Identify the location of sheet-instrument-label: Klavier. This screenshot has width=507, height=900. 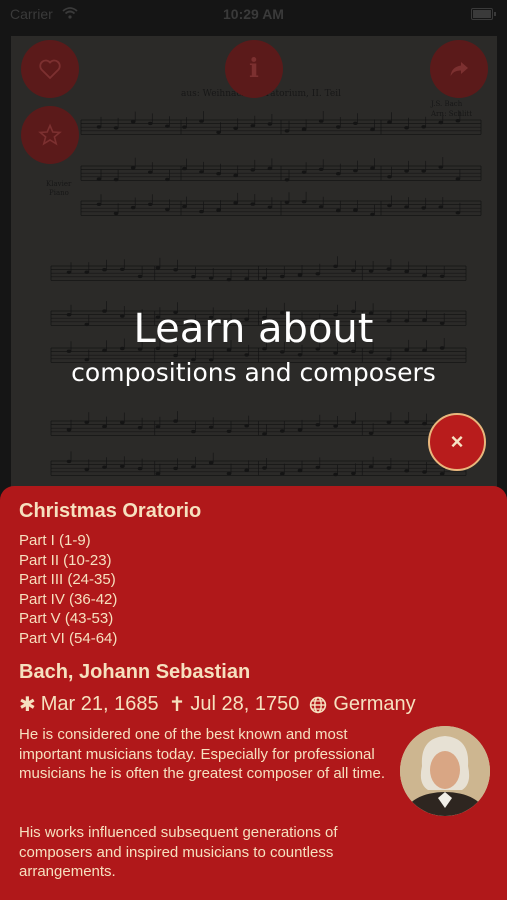
(59, 184).